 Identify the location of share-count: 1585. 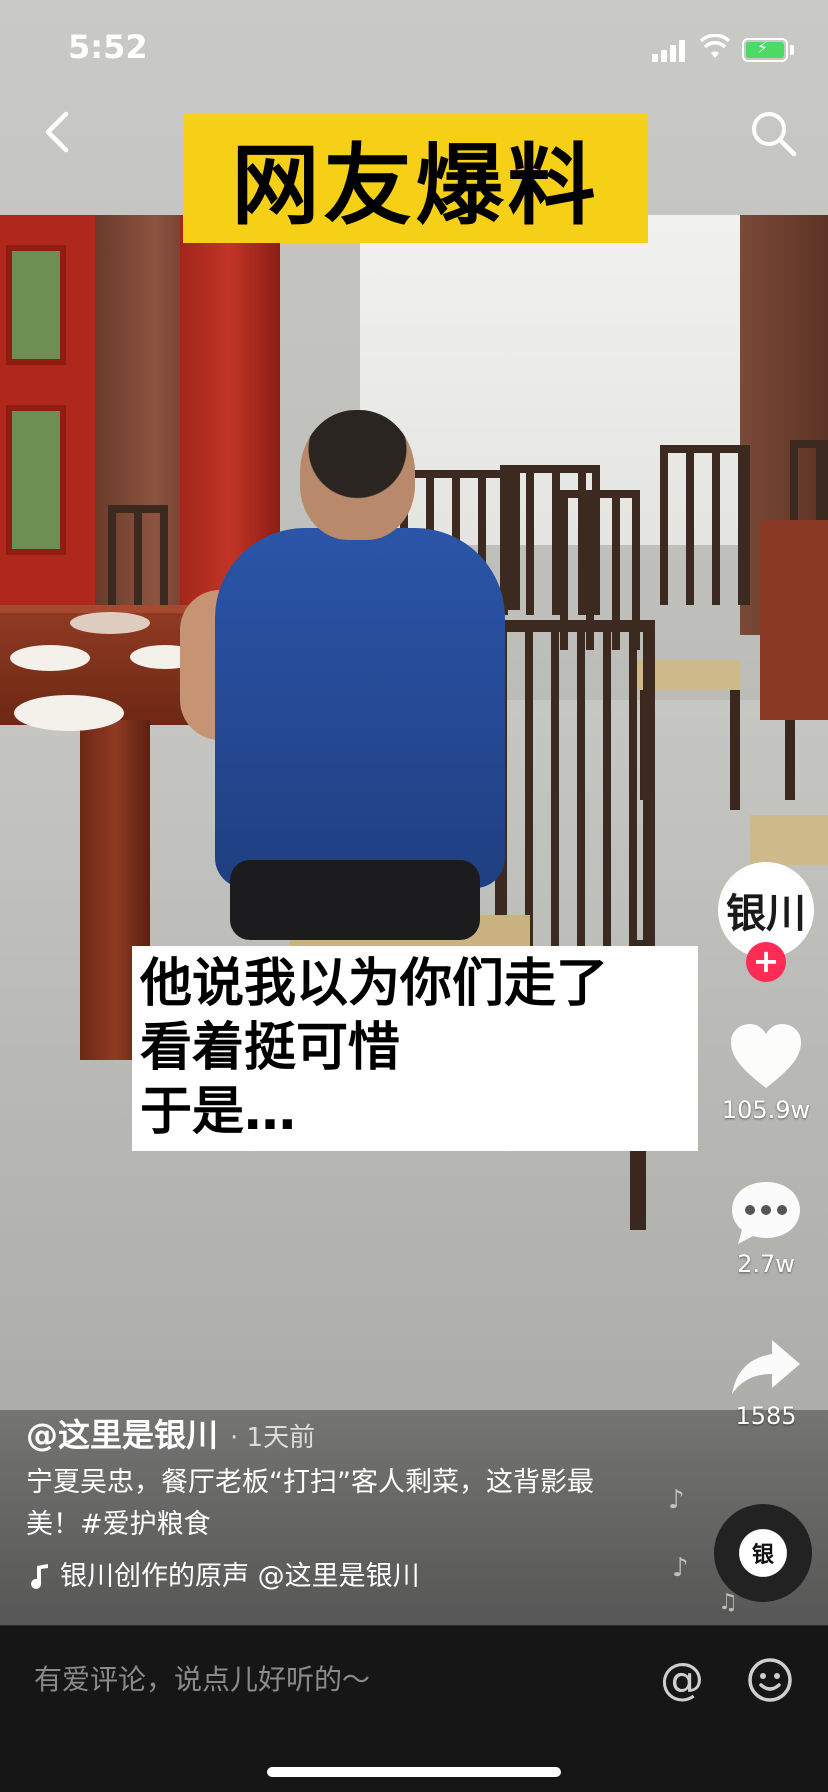
(766, 1416).